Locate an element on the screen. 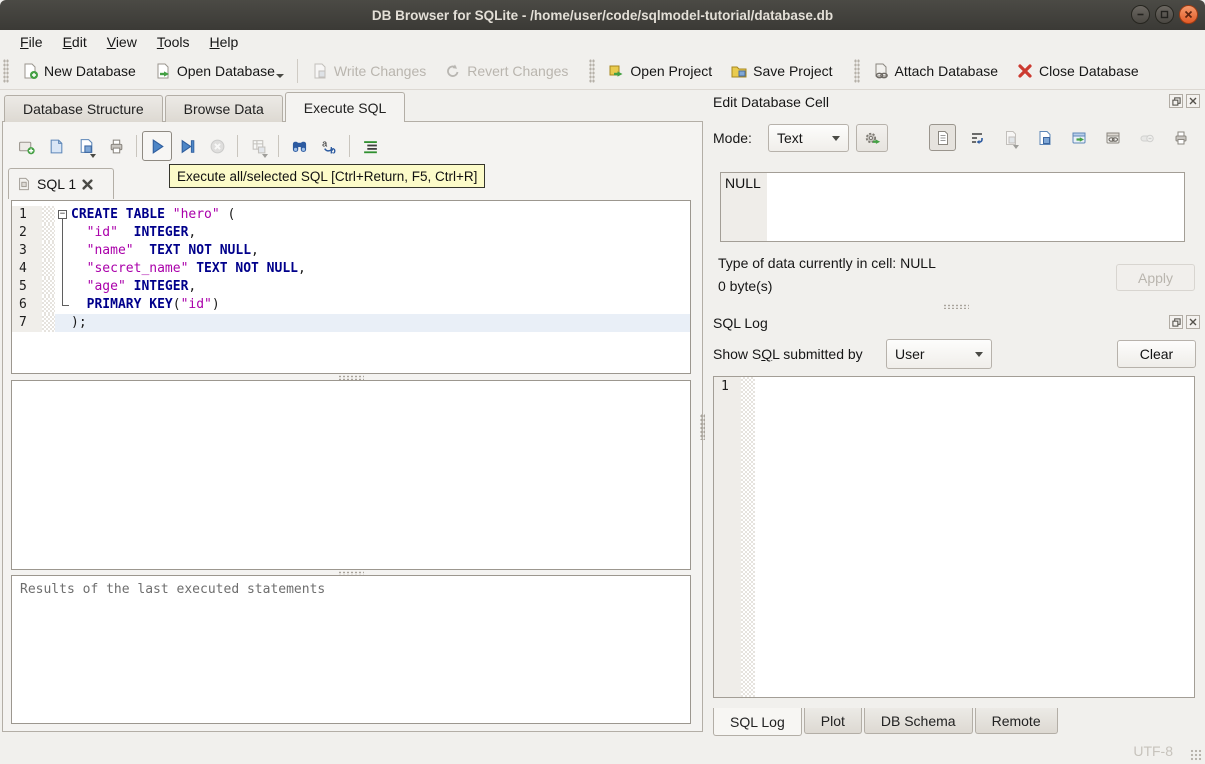 The width and height of the screenshot is (1205, 764). line-number: 4 is located at coordinates (27, 269).